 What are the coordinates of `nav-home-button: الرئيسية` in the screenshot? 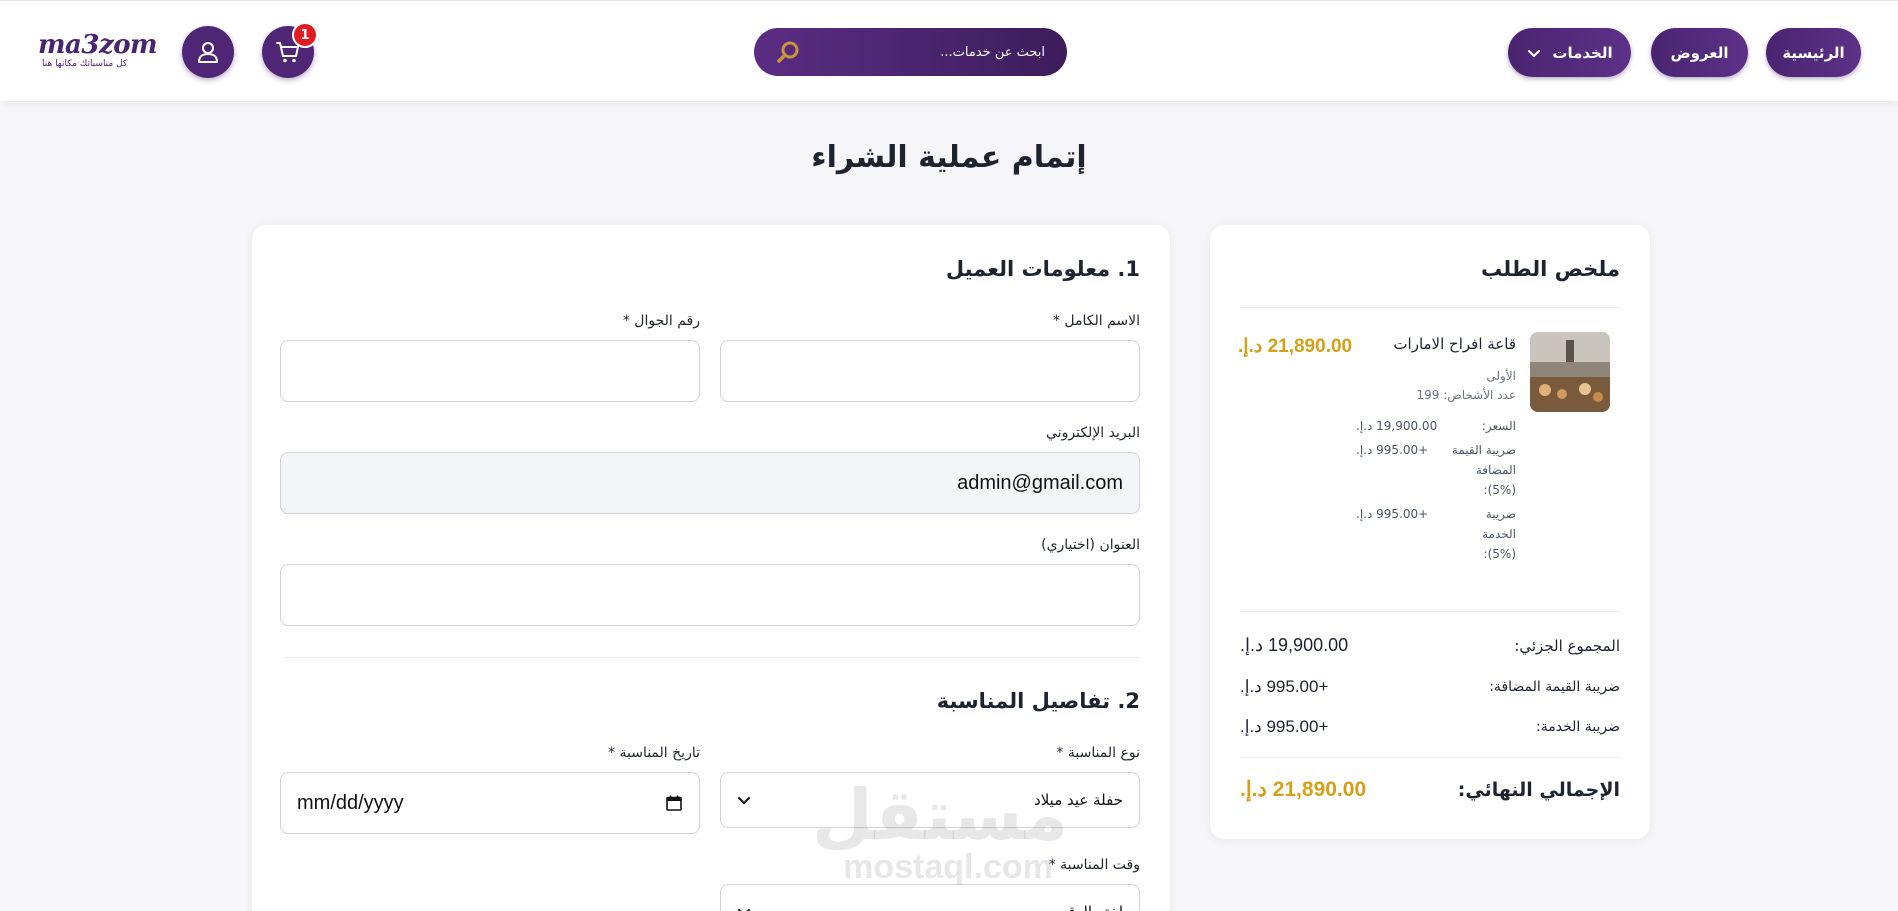 It's located at (1813, 52).